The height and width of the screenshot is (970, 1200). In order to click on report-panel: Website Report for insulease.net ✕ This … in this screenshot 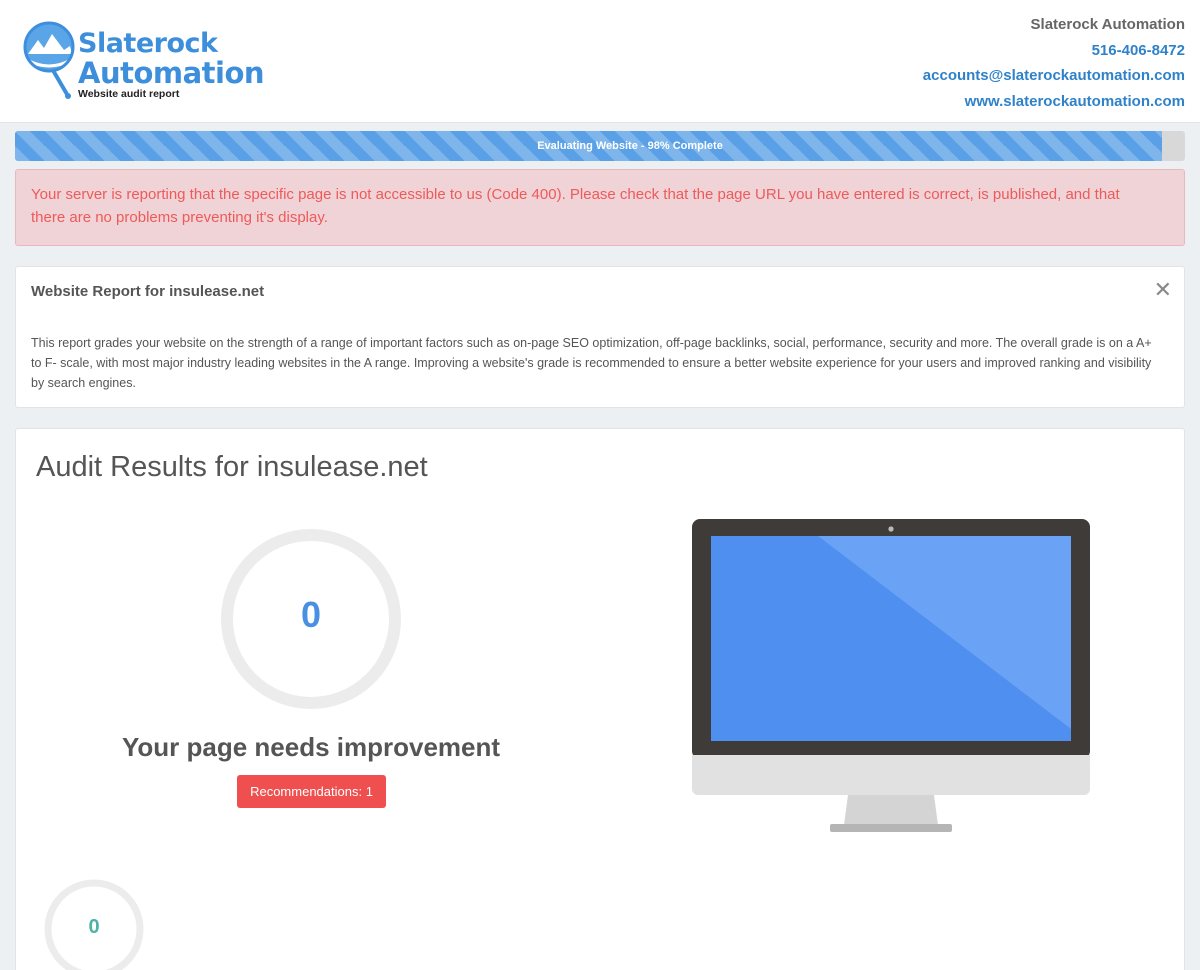, I will do `click(600, 337)`.